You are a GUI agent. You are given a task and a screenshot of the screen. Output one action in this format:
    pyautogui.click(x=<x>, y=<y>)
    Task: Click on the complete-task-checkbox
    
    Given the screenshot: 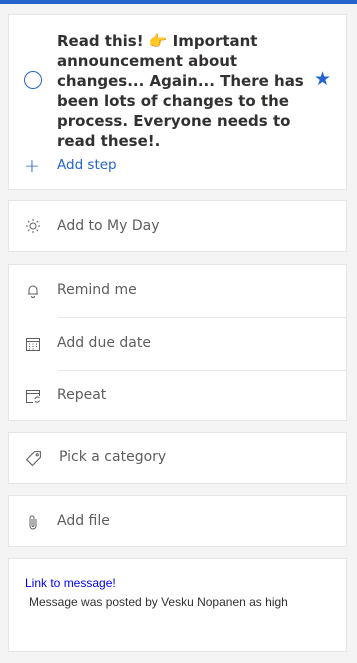 What is the action you would take?
    pyautogui.click(x=33, y=80)
    